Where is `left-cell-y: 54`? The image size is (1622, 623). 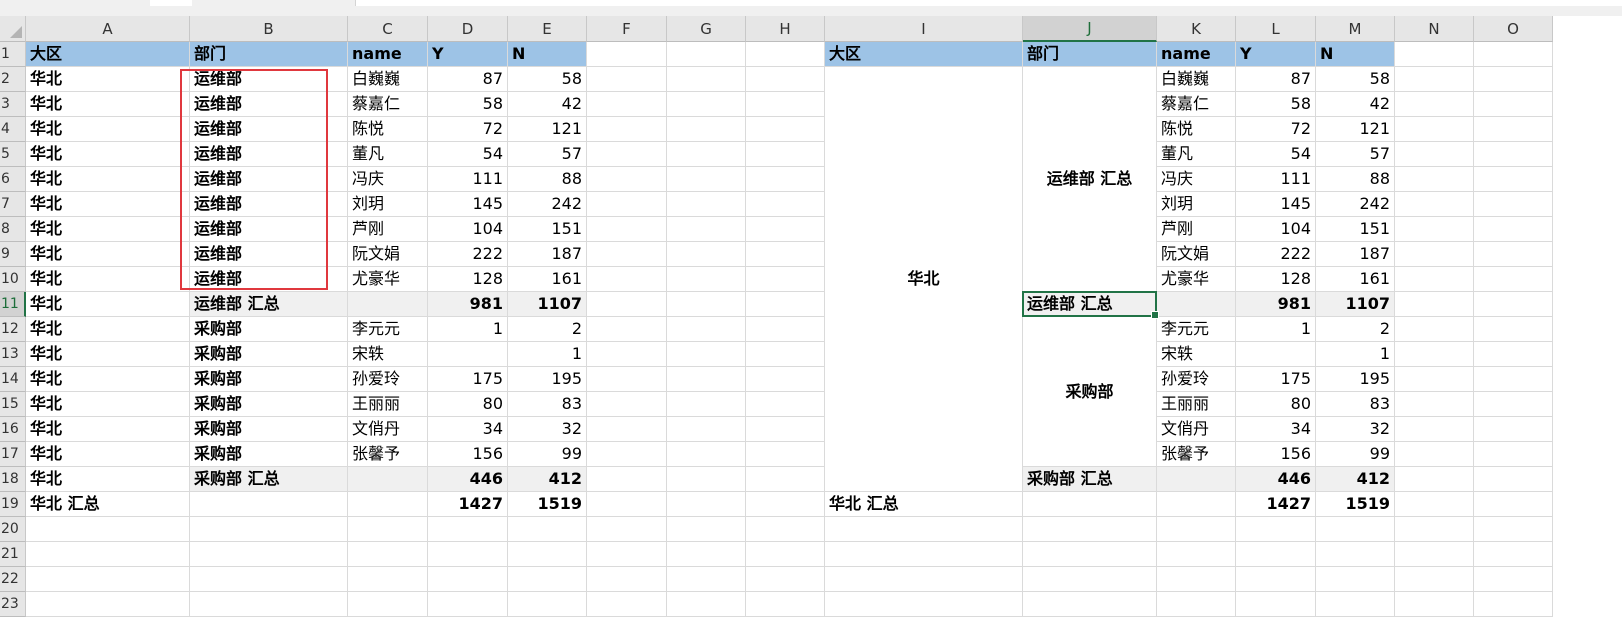 left-cell-y: 54 is located at coordinates (468, 154).